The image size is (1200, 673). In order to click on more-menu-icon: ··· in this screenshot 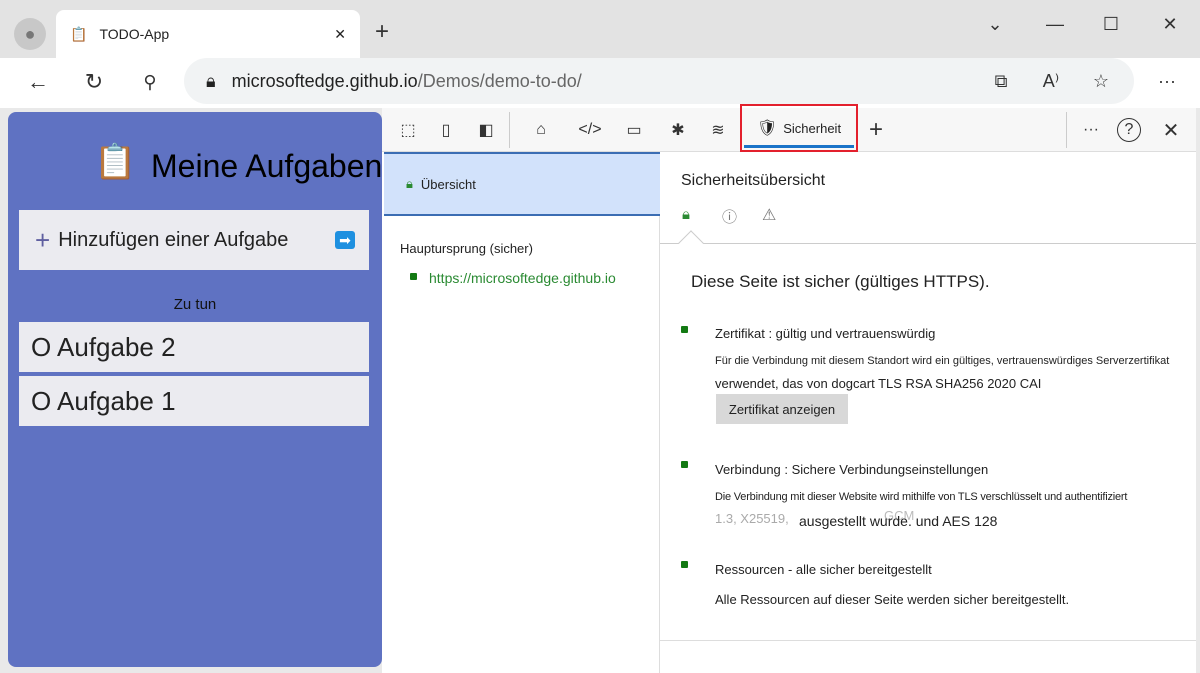, I will do `click(1167, 81)`.